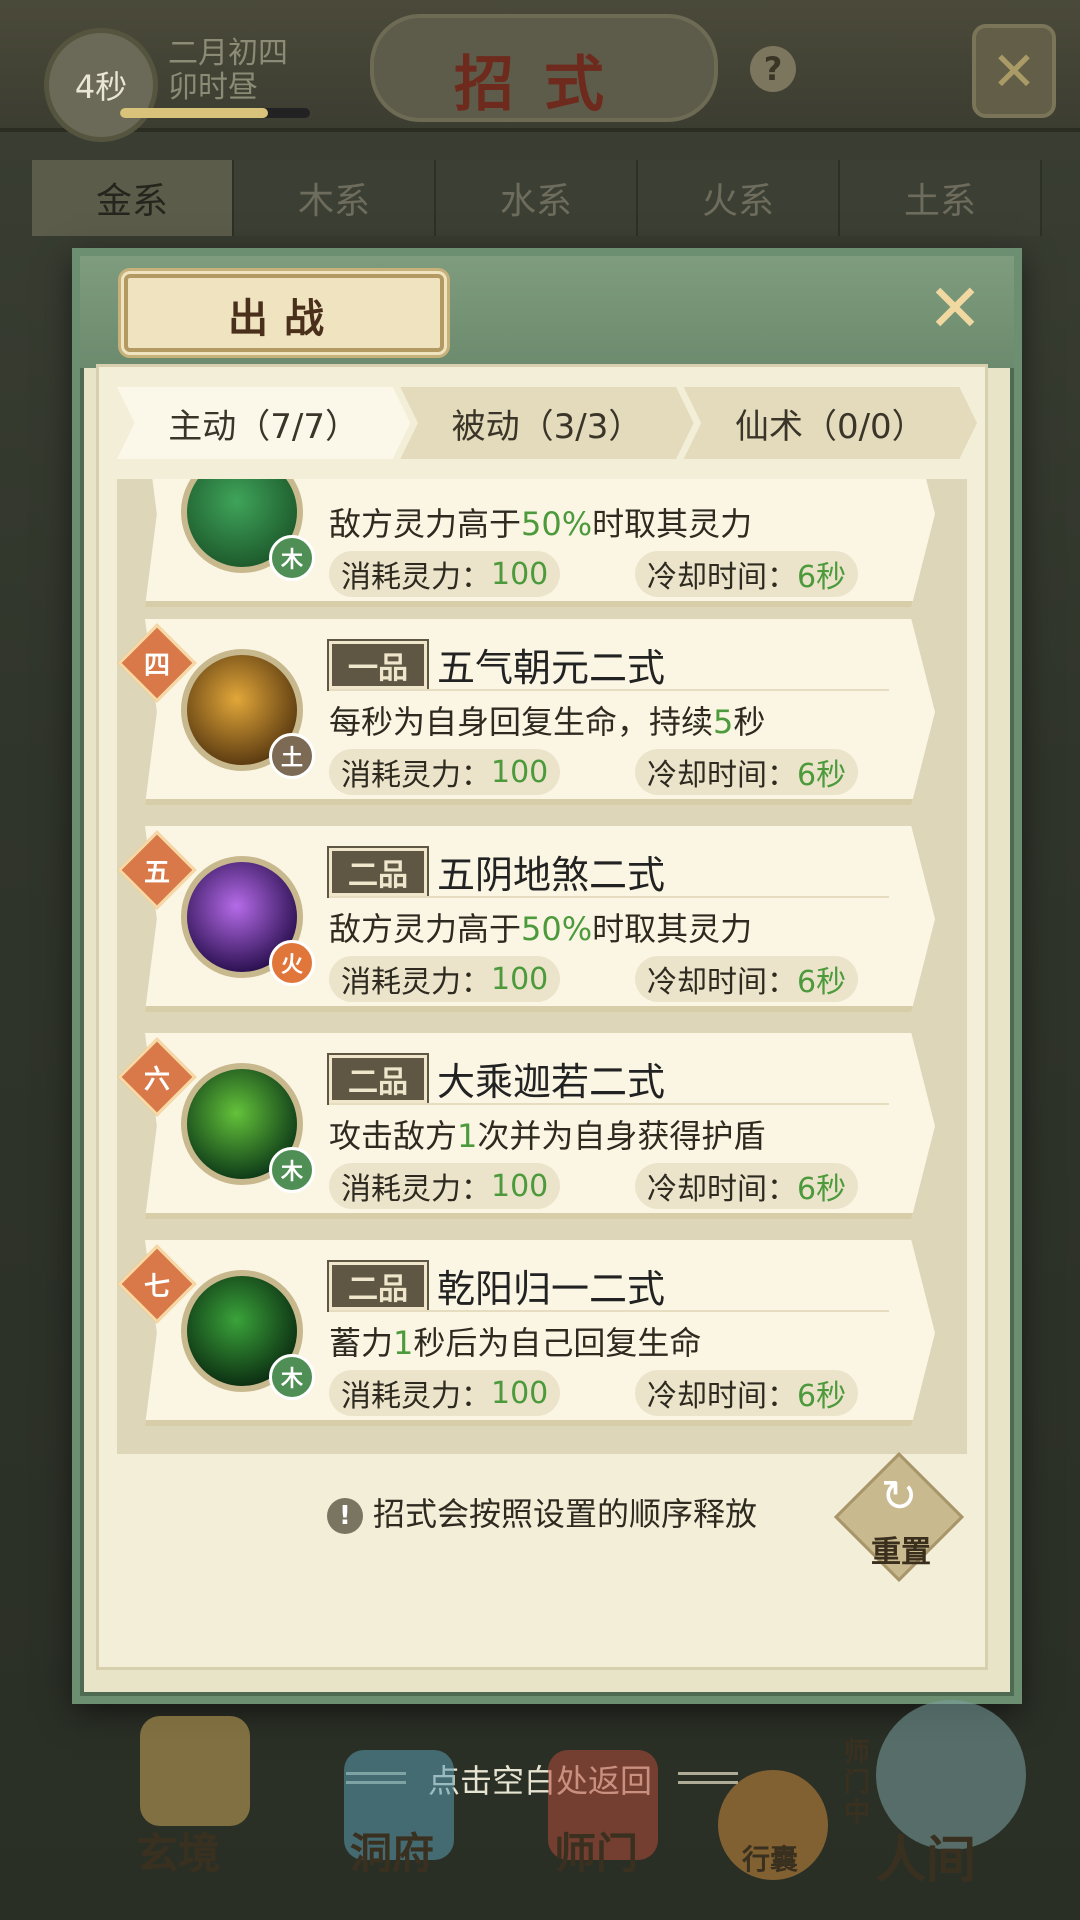  What do you see at coordinates (739, 198) in the screenshot?
I see `tab-fire: 火系` at bounding box center [739, 198].